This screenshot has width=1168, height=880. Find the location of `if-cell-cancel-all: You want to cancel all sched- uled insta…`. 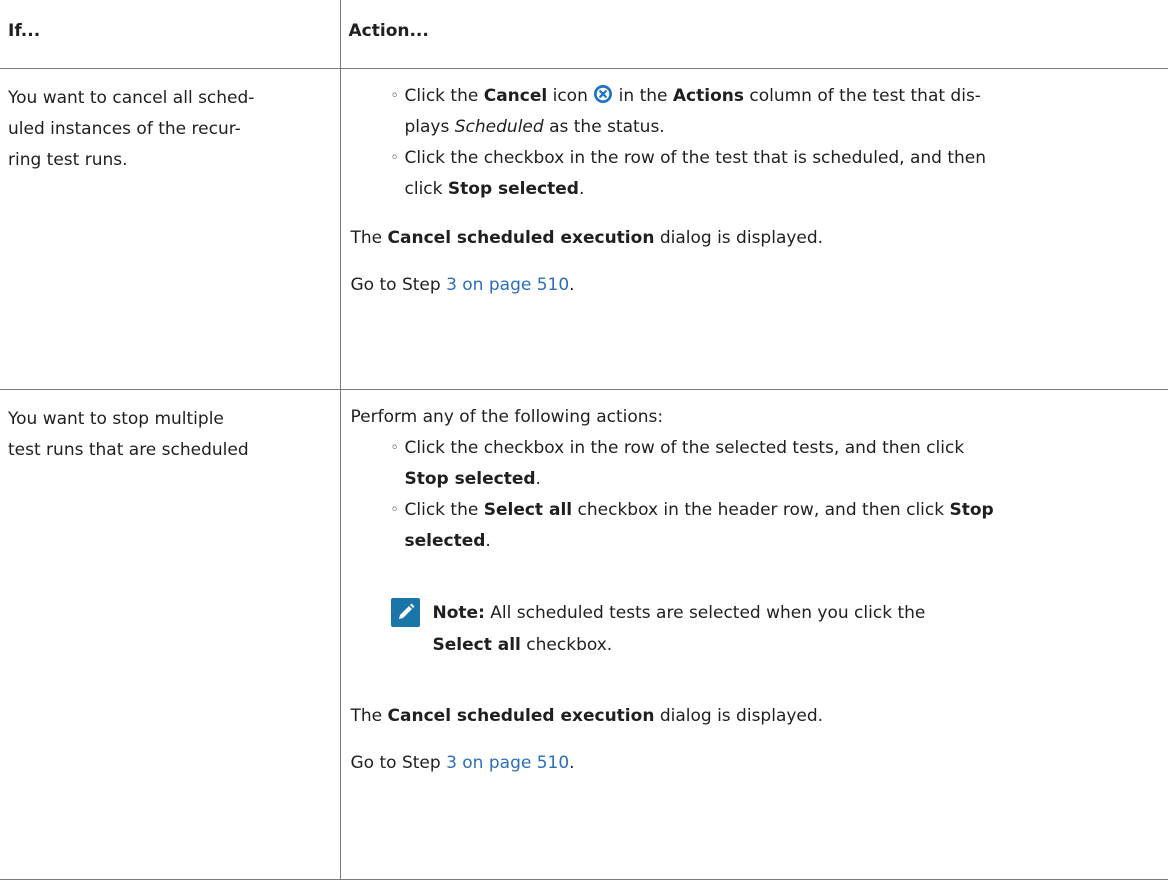

if-cell-cancel-all: You want to cancel all sched- uled insta… is located at coordinates (170, 229).